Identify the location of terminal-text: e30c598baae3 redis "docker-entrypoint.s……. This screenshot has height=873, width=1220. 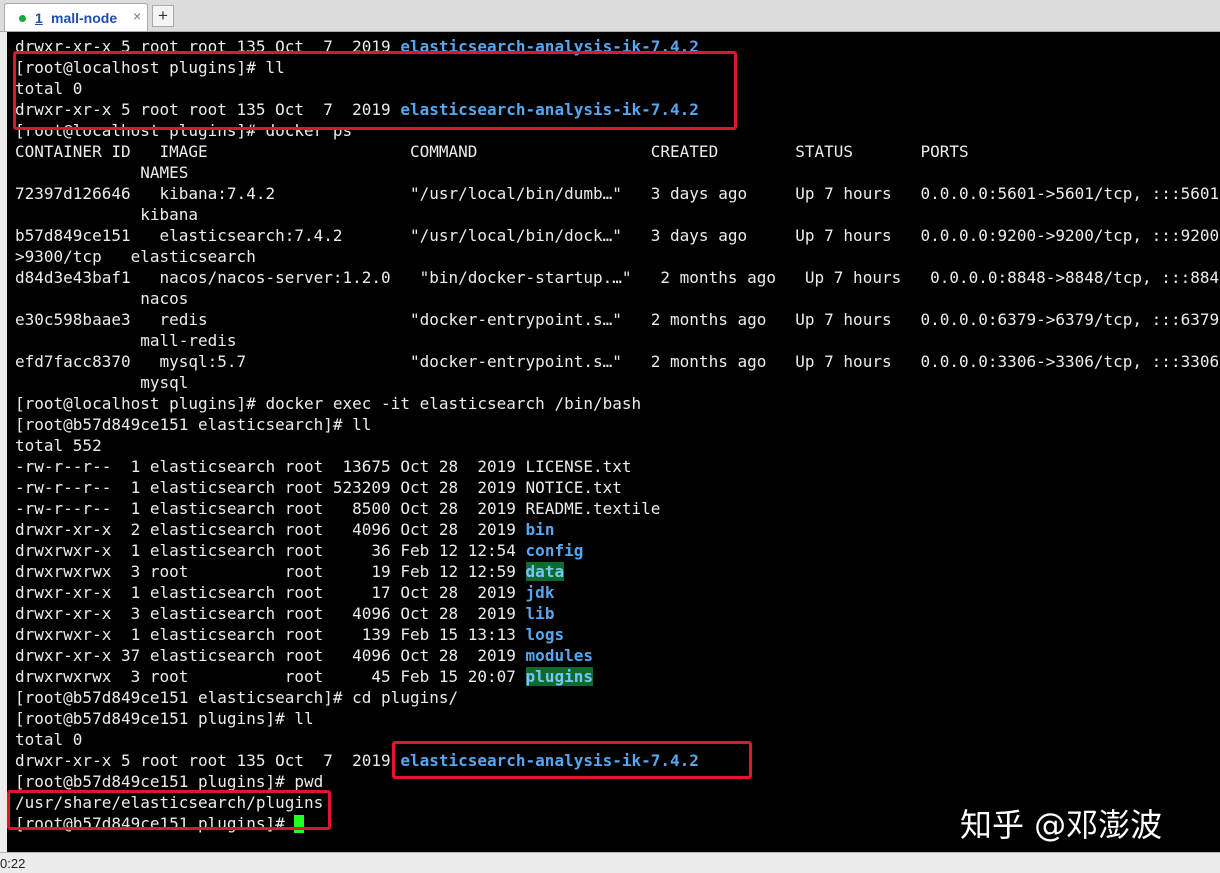
(617, 319).